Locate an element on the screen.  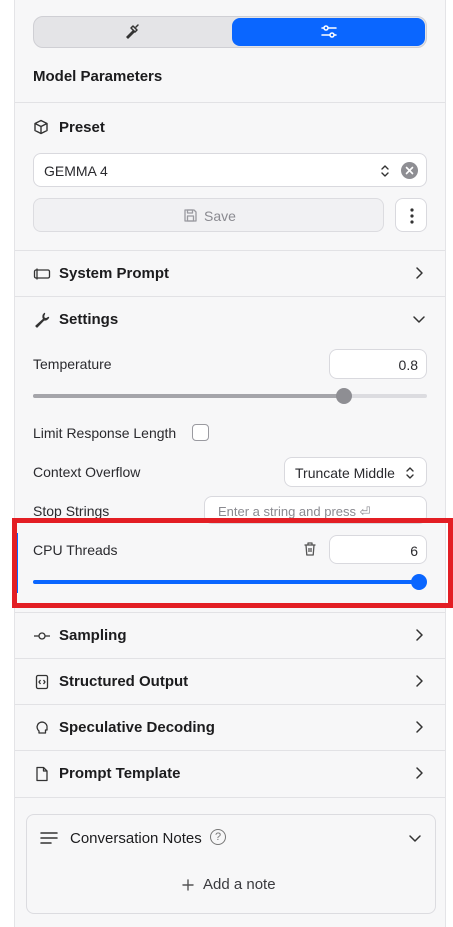
code-file-icon is located at coordinates (42, 682).